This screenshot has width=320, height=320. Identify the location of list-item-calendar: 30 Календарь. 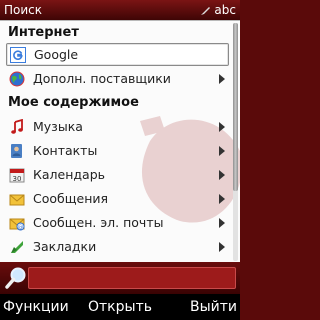
(117, 174).